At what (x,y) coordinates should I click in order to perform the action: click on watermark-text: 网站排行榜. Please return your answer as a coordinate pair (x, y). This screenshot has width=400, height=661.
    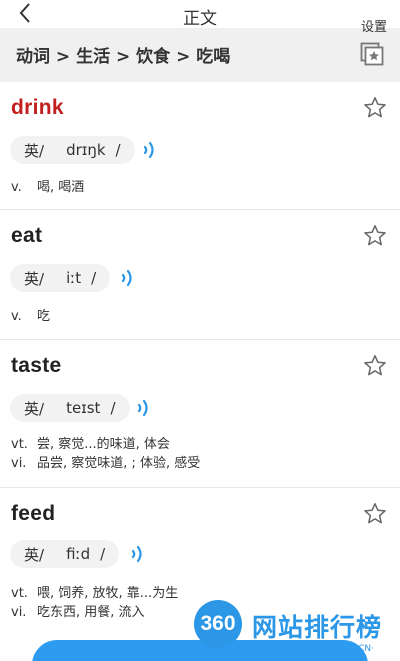
    Looking at the image, I should click on (317, 627).